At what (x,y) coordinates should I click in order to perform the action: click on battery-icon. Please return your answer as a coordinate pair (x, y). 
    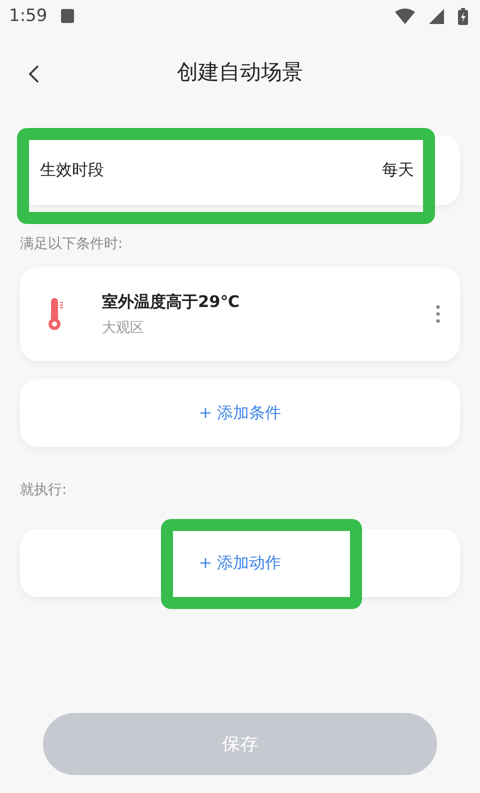
    Looking at the image, I should click on (463, 16).